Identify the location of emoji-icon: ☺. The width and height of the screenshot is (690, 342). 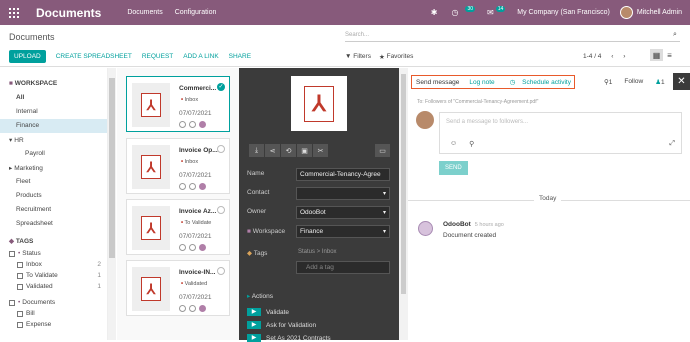
(453, 144).